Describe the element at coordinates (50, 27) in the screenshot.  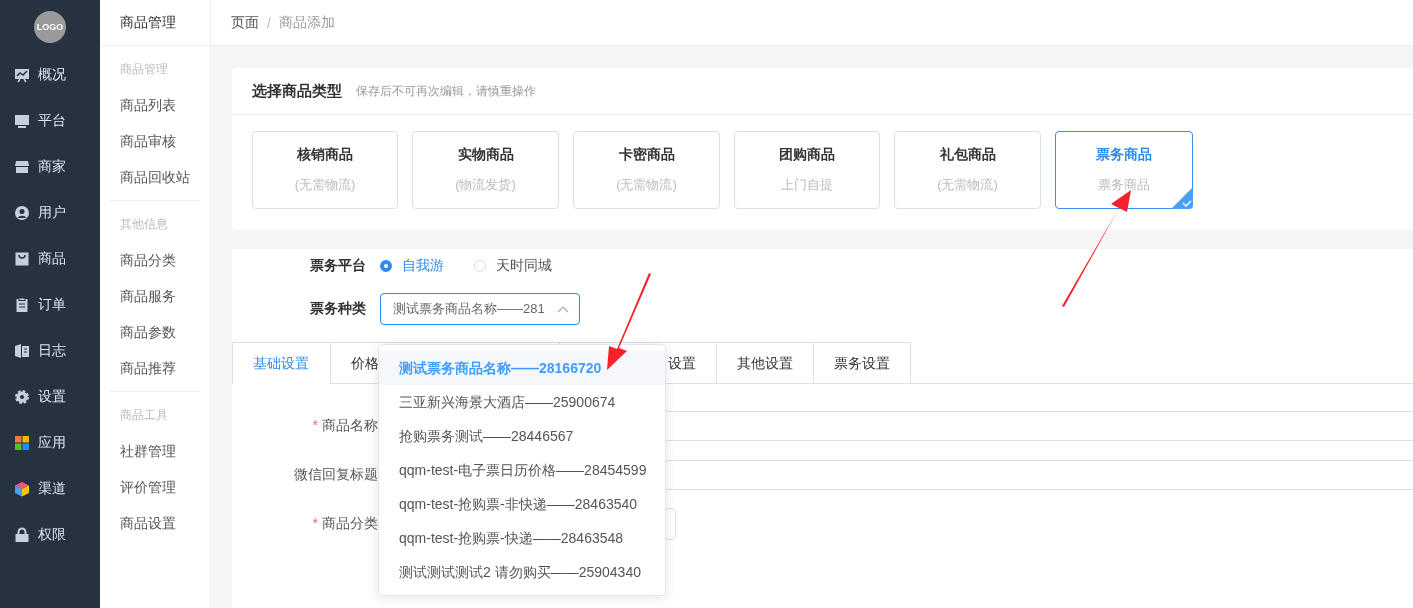
I see `logo: LOGO` at that location.